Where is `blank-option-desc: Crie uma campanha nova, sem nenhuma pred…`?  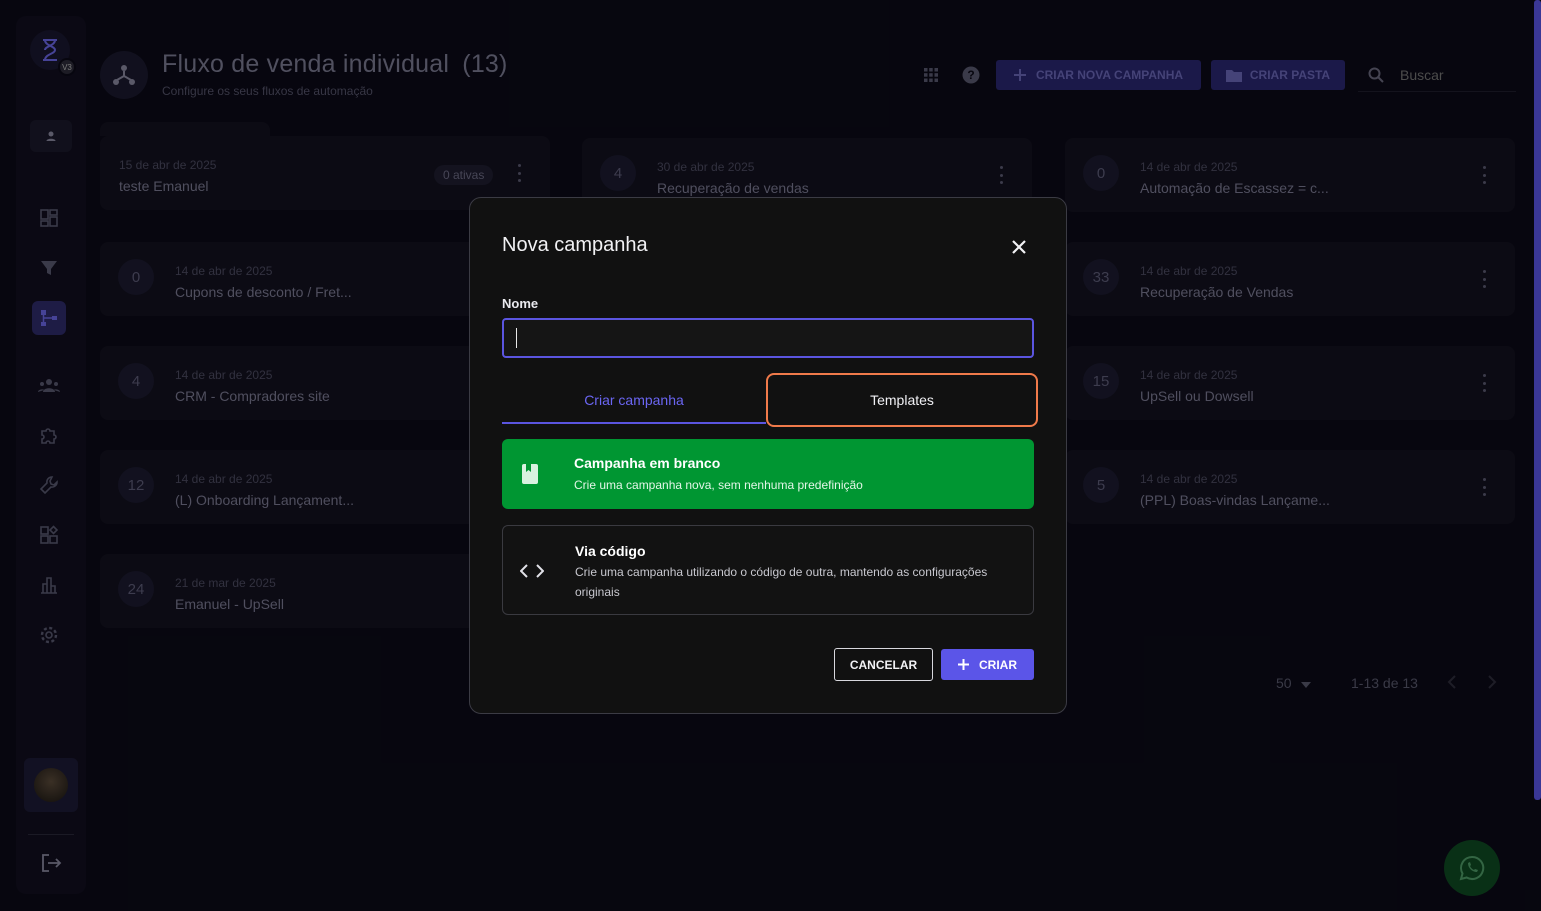
blank-option-desc: Crie uma campanha nova, sem nenhuma pred… is located at coordinates (718, 485).